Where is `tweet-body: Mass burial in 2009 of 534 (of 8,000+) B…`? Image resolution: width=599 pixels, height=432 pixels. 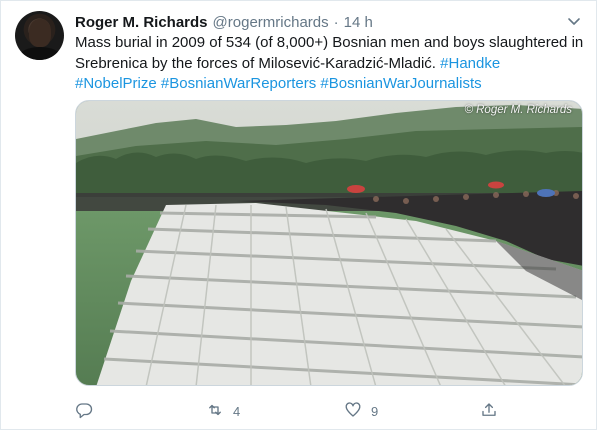 tweet-body: Mass burial in 2009 of 534 (of 8,000+) B… is located at coordinates (329, 53).